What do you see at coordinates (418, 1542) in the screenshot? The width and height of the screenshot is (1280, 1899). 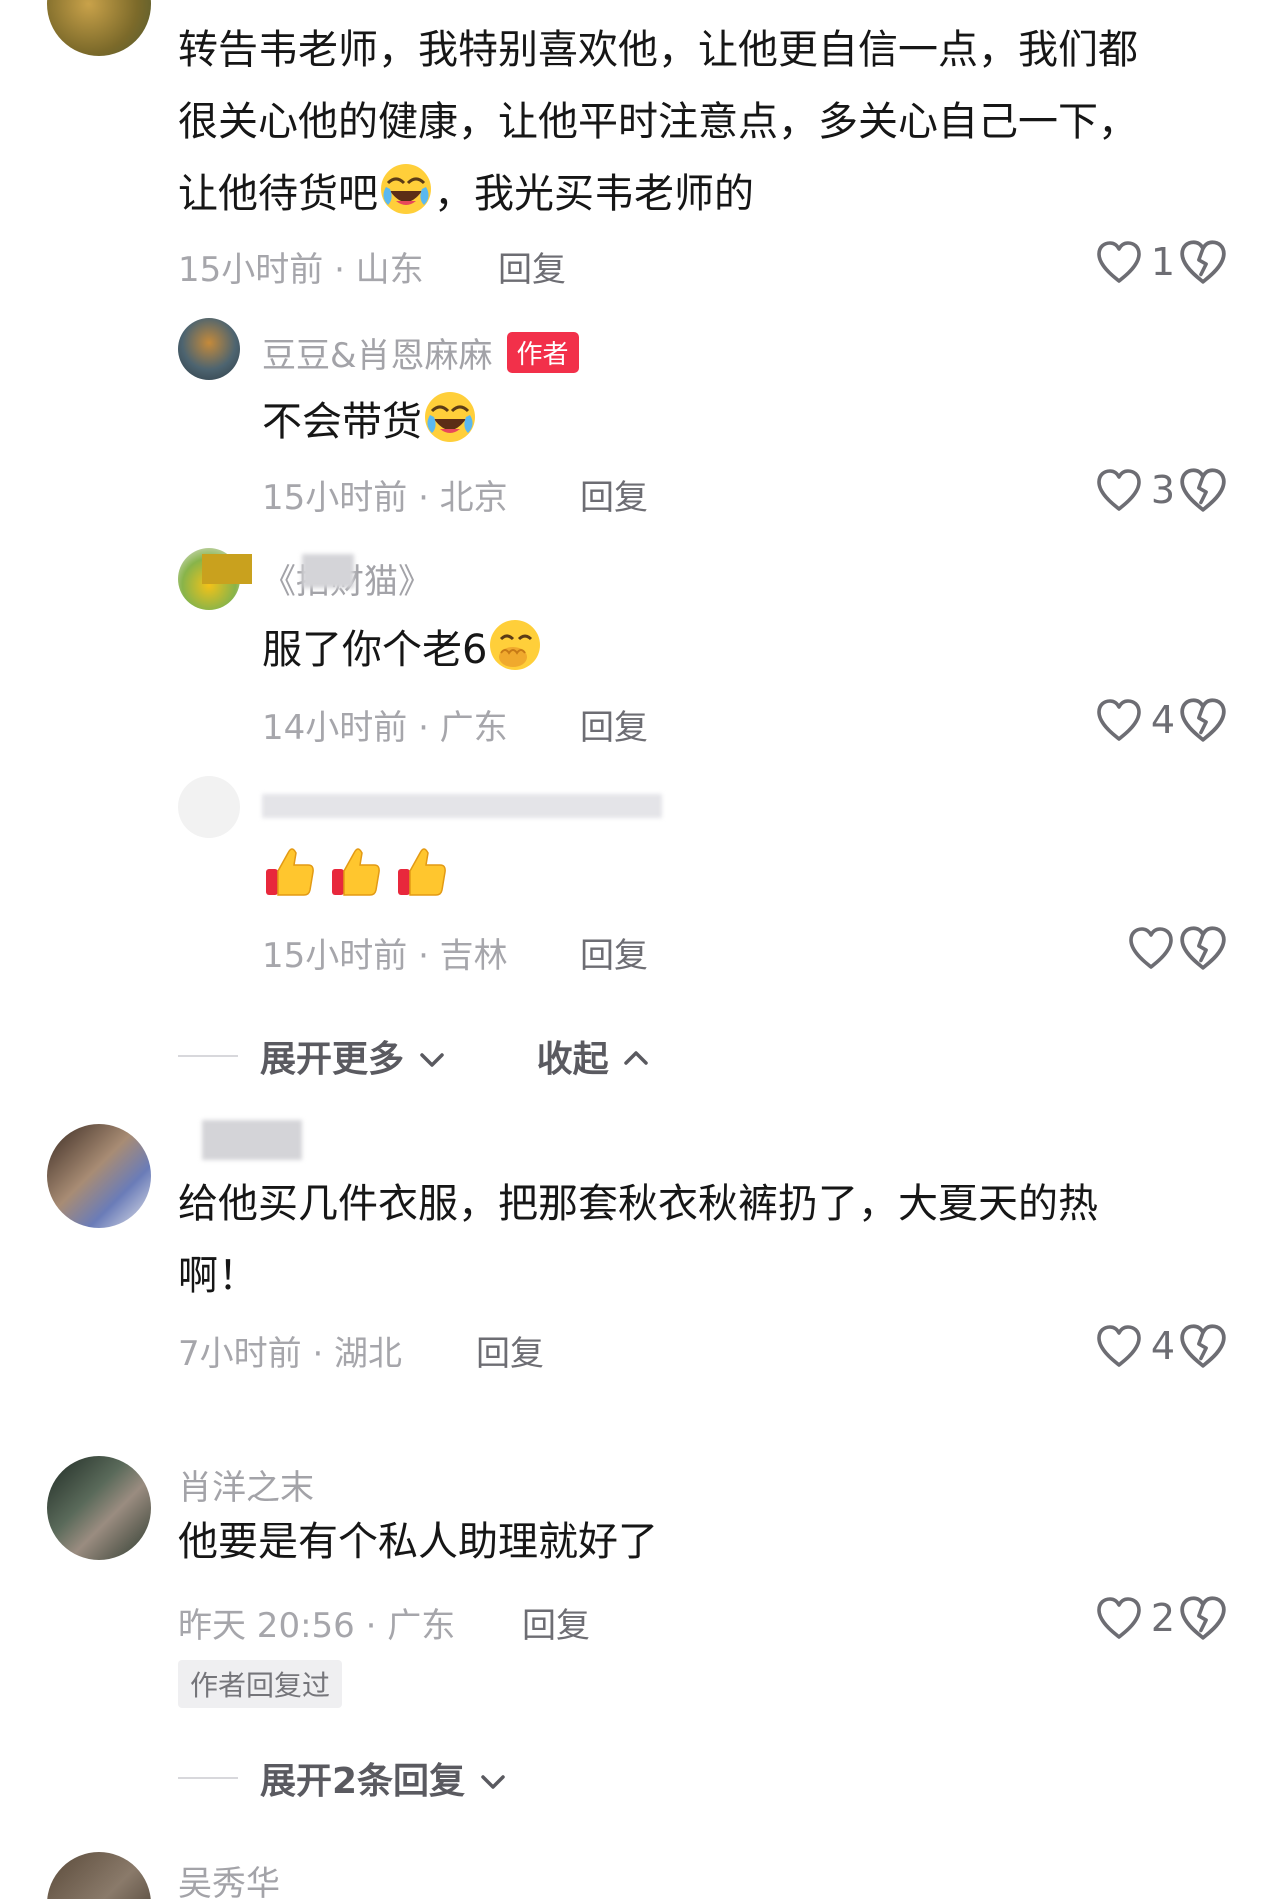 I see `comment-text: 他要是有个私人助理就好了` at bounding box center [418, 1542].